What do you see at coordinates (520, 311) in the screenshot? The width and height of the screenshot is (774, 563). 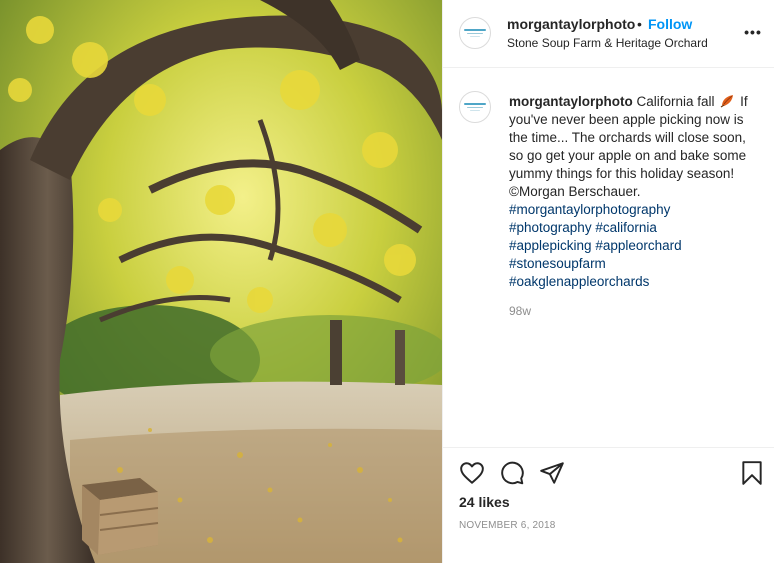 I see `caption-time-ago: 98w` at bounding box center [520, 311].